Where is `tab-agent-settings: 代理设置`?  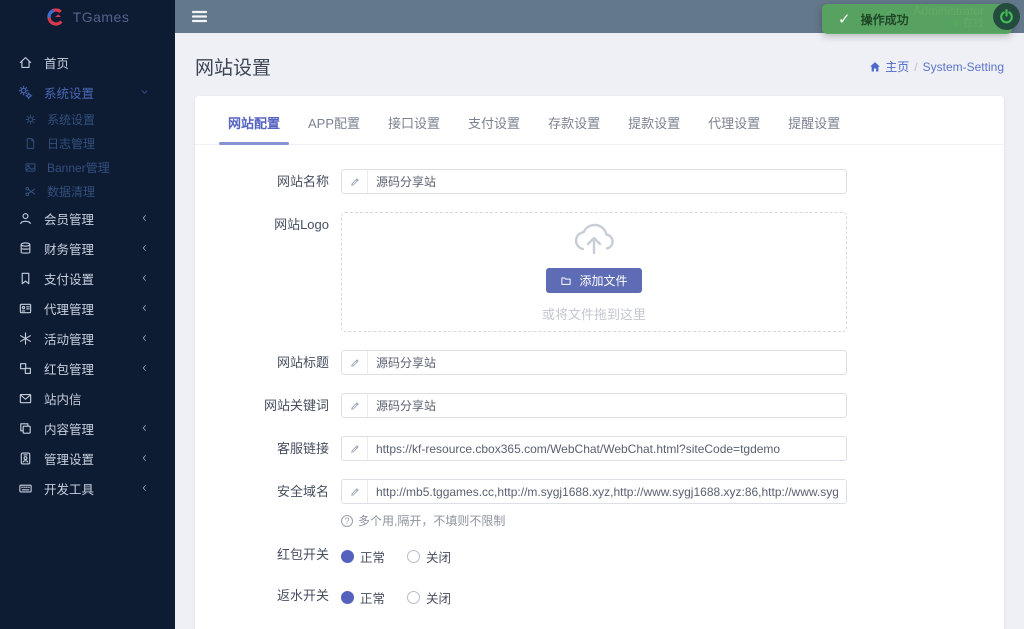
tab-agent-settings: 代理设置 is located at coordinates (734, 128).